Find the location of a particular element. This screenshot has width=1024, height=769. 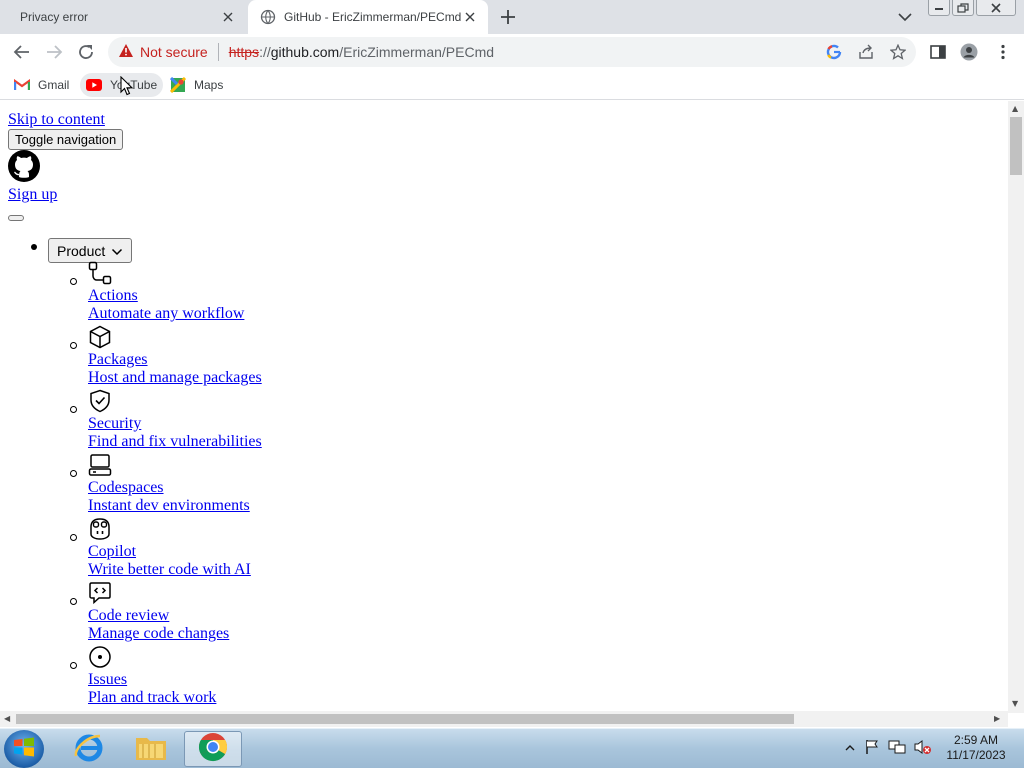

system-tray is located at coordinates (888, 749).